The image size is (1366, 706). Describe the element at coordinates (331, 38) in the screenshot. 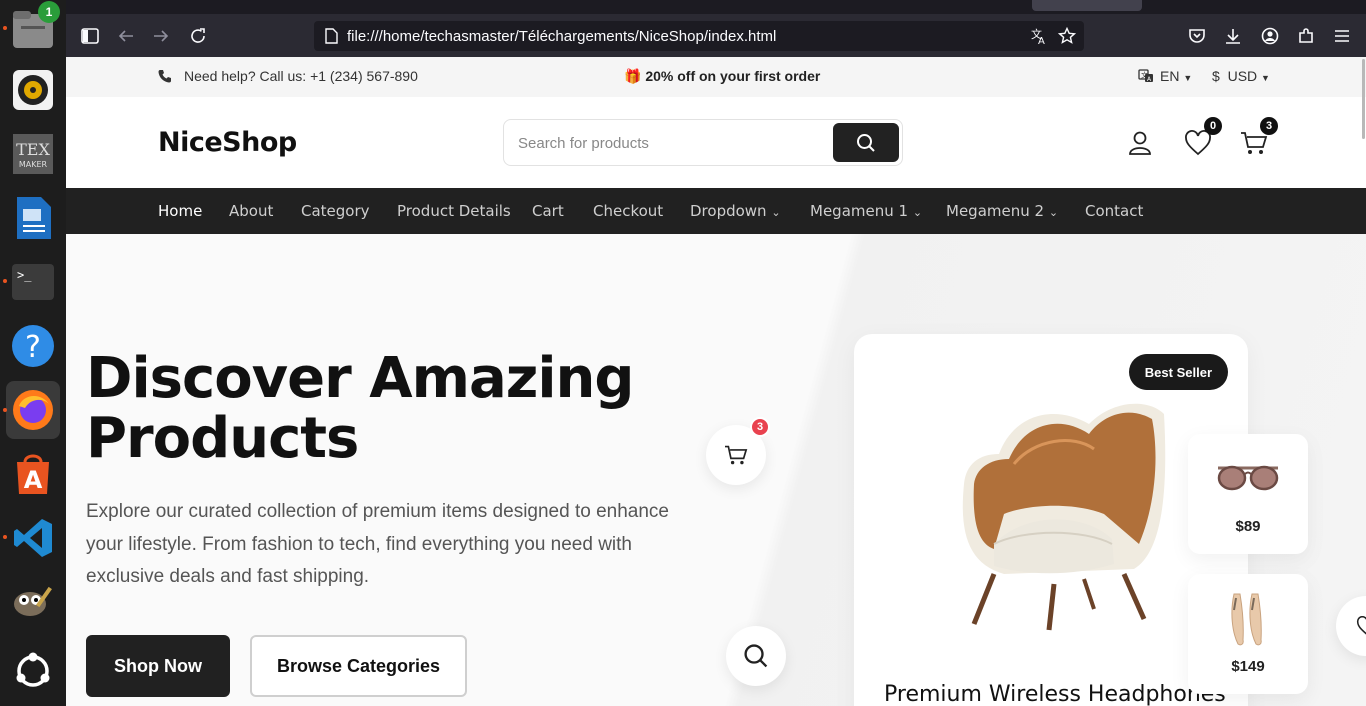

I see `page-icon` at that location.